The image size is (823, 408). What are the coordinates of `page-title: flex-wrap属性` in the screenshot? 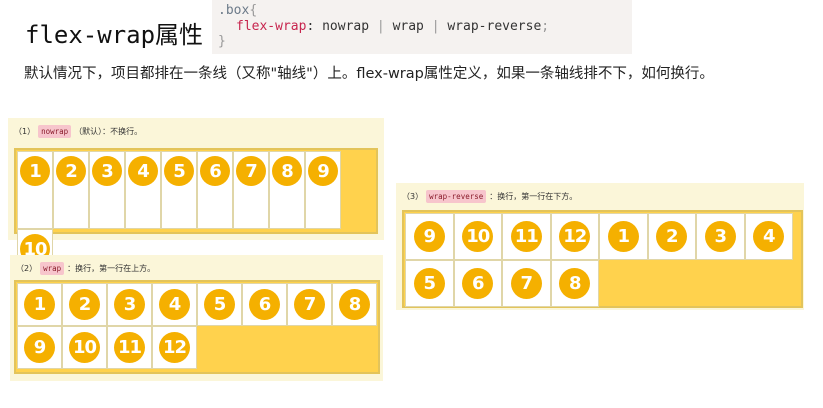 It's located at (114, 35).